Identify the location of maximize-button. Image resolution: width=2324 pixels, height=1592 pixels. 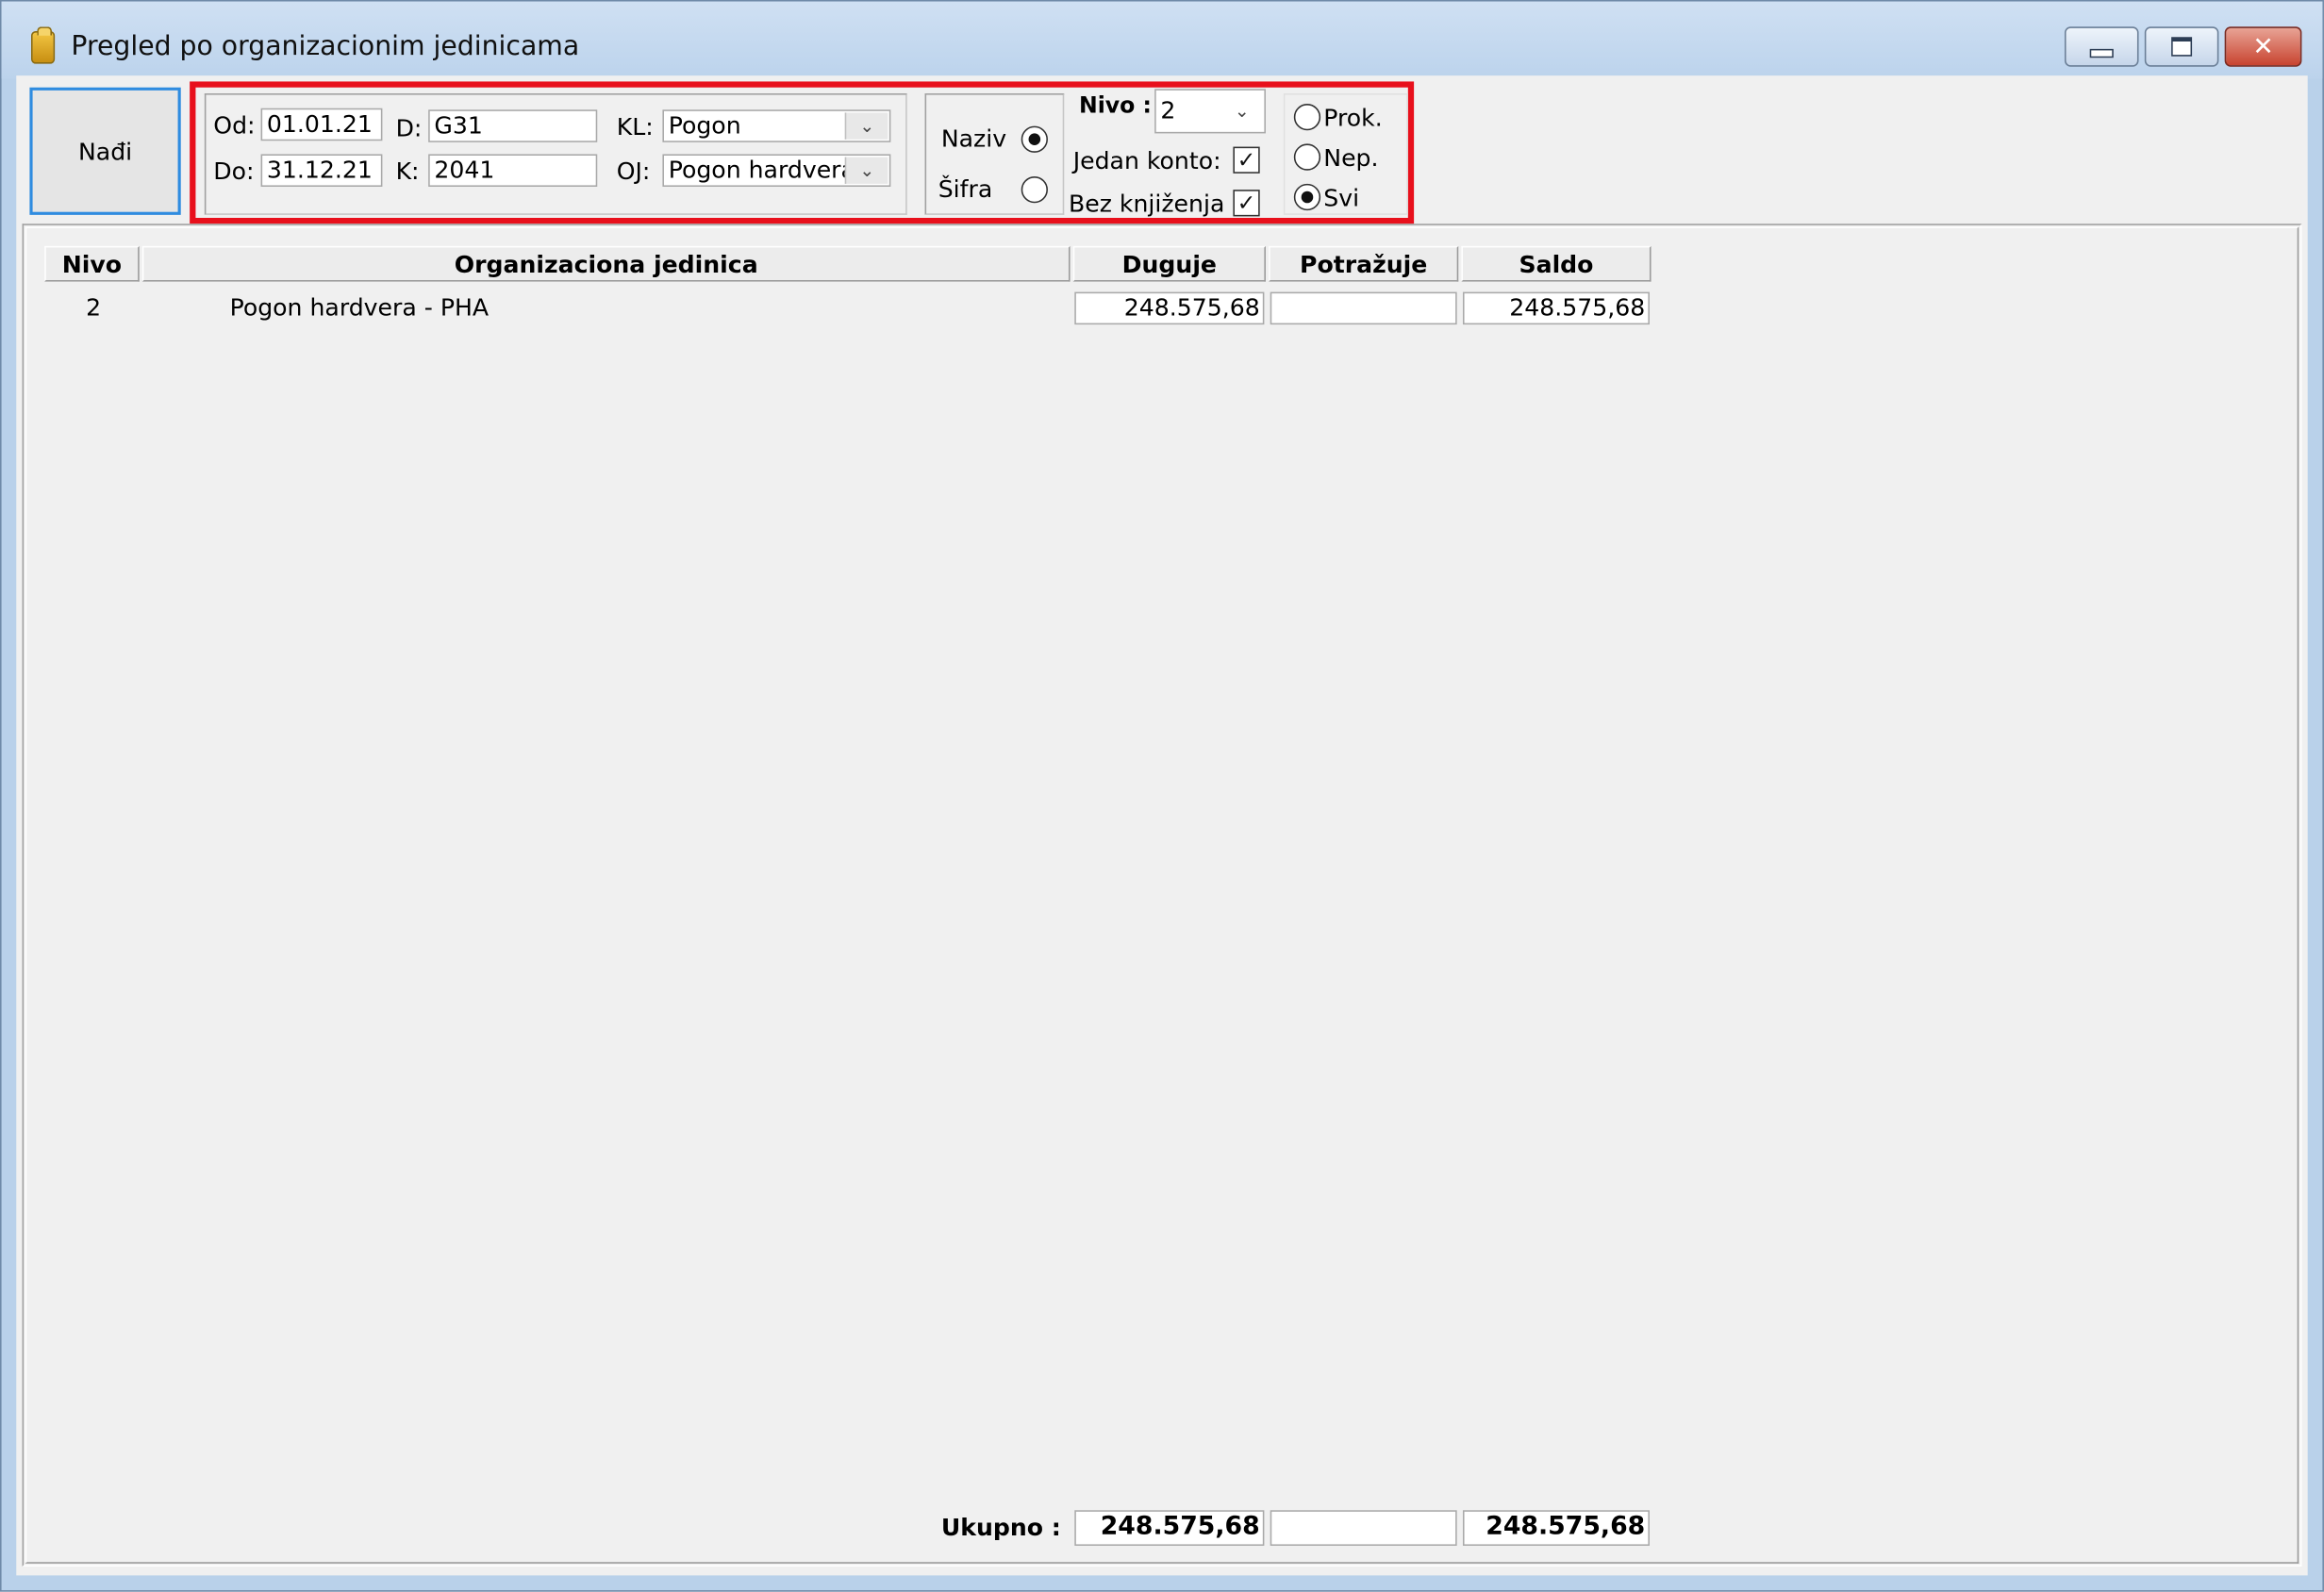
(2181, 46).